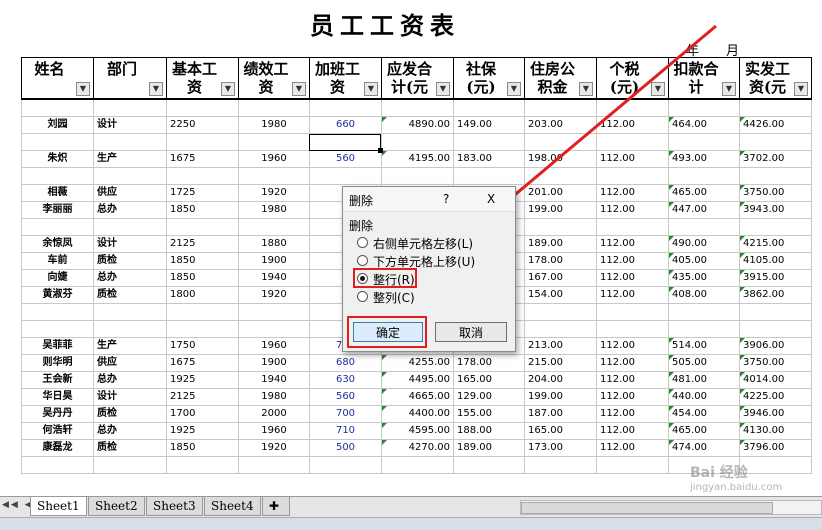 This screenshot has width=822, height=530. Describe the element at coordinates (116, 506) in the screenshot. I see `tab-sheet2: Sheet2` at that location.